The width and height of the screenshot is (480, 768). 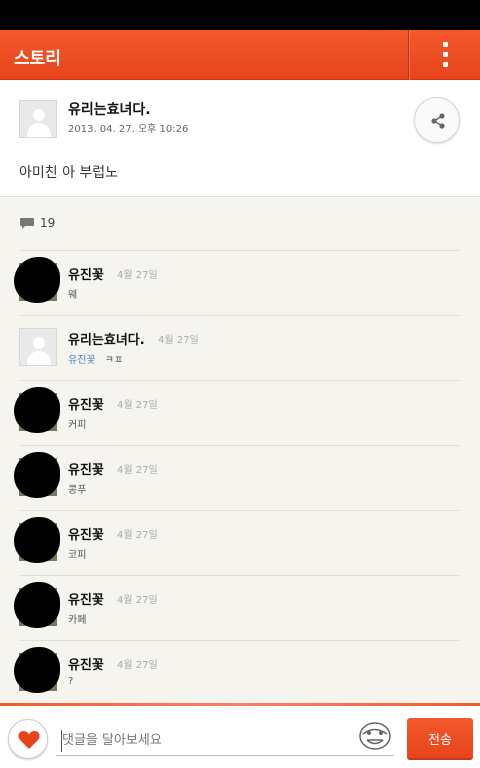 I want to click on post-body: 아미친 아 부럽노, so click(x=69, y=173).